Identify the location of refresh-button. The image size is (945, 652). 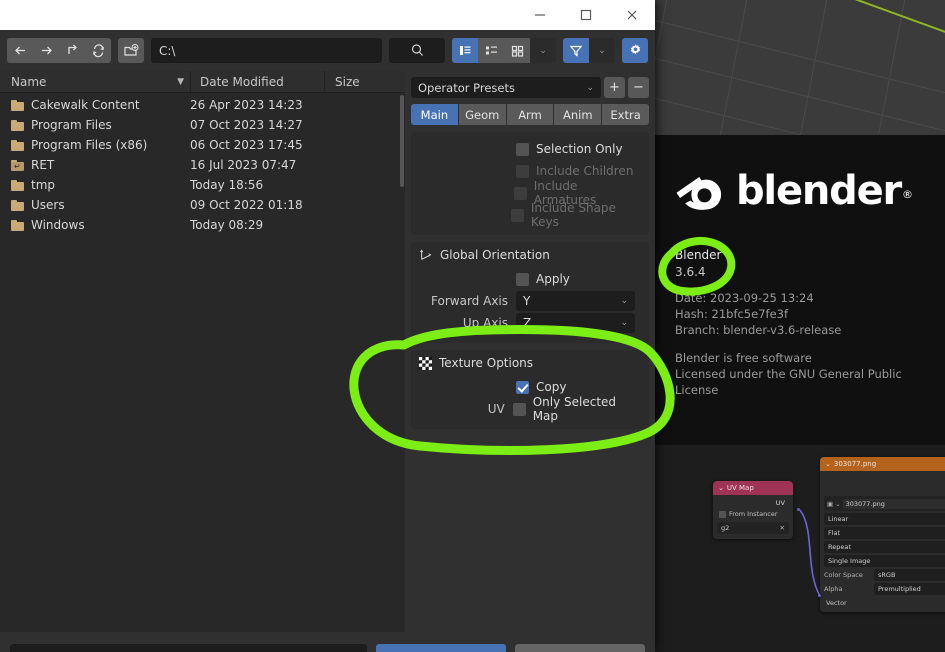
(98, 50).